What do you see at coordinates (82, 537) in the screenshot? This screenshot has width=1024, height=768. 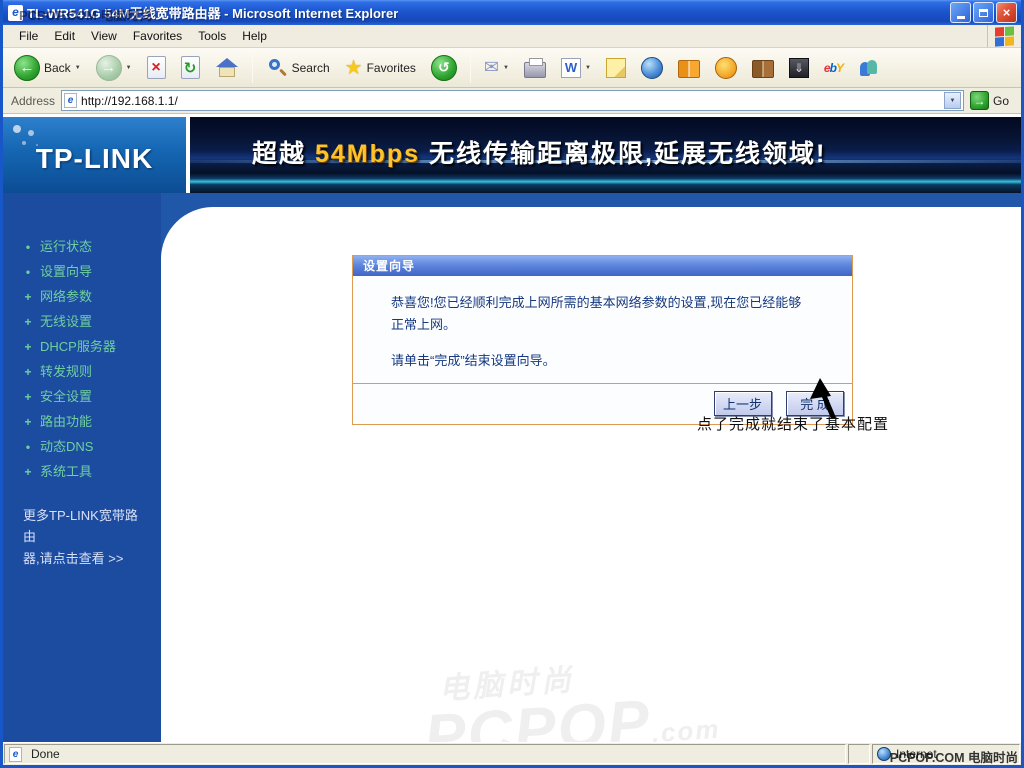 I see `sidebar-more-link: 更多TP-LINK宽带路由 器,请点击查看 >>` at bounding box center [82, 537].